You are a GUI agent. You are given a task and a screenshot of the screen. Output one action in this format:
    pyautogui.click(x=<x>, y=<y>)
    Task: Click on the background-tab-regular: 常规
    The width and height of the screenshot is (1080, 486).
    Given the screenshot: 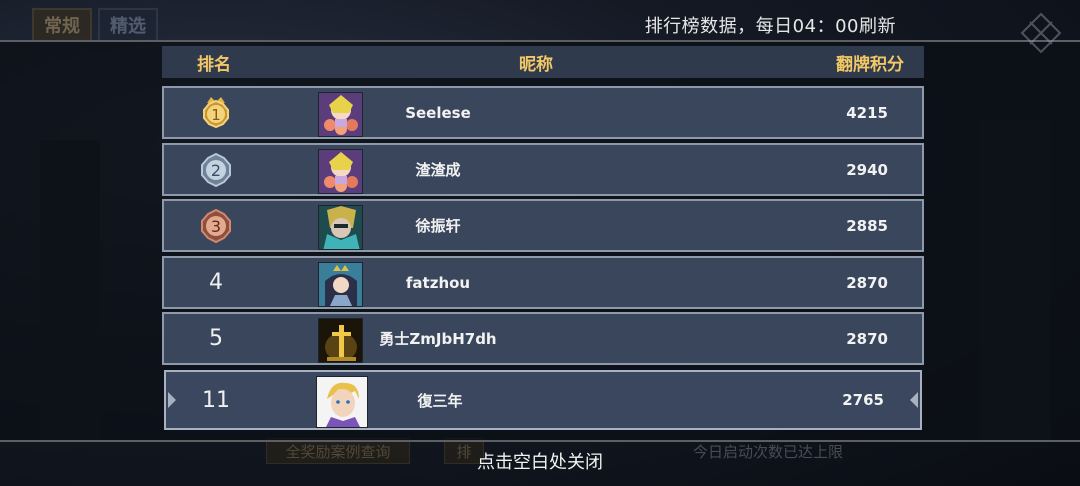 What is the action you would take?
    pyautogui.click(x=62, y=25)
    